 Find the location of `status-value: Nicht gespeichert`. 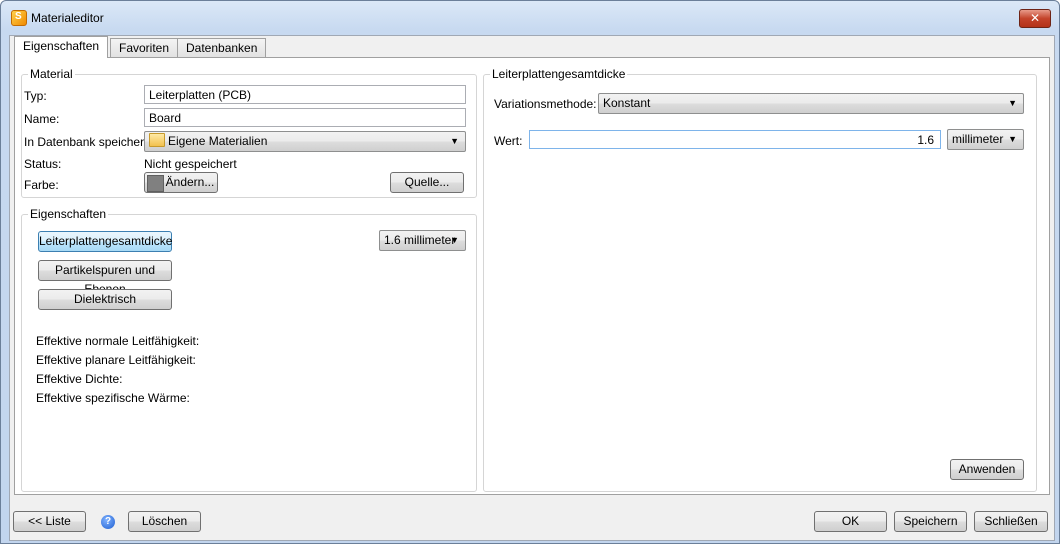

status-value: Nicht gespeichert is located at coordinates (190, 164).